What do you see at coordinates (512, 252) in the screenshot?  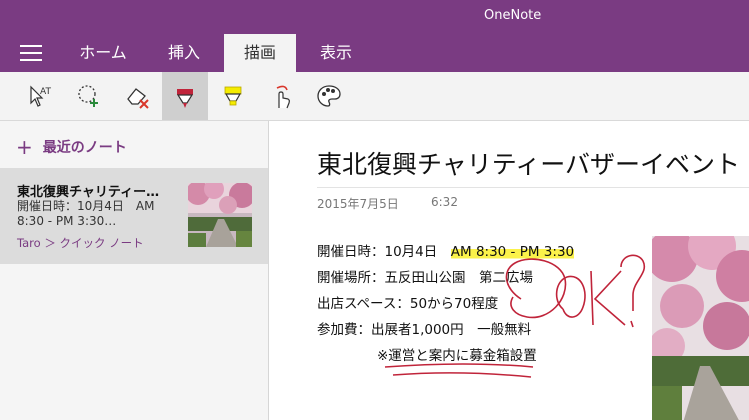 I see `highlighted-text: AM 8:30 - PM 3:30` at bounding box center [512, 252].